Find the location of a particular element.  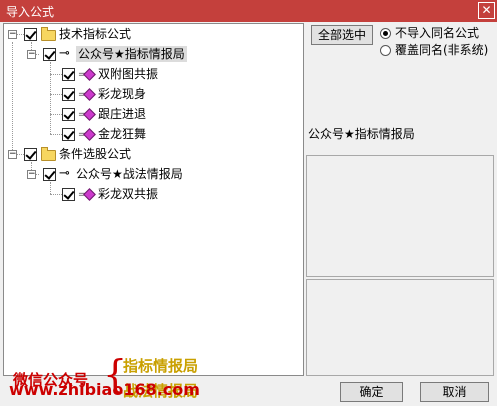

tree-node-label: 公众号★战法情报局 is located at coordinates (129, 174).